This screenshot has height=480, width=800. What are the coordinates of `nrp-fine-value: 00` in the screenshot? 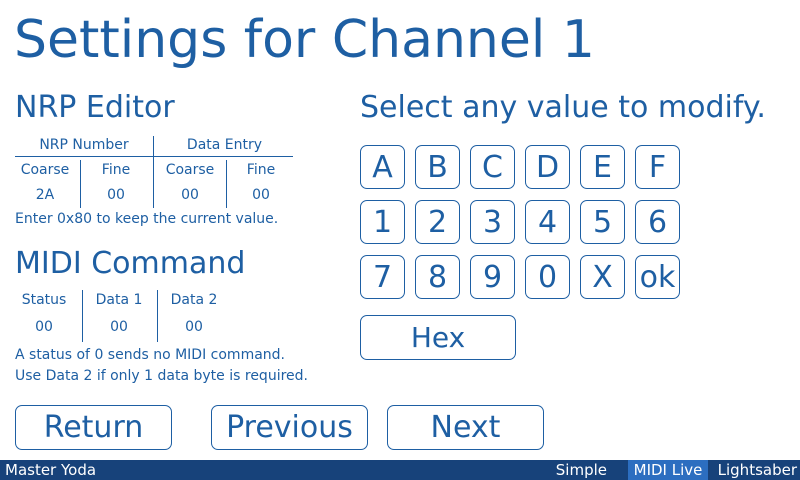 It's located at (116, 195).